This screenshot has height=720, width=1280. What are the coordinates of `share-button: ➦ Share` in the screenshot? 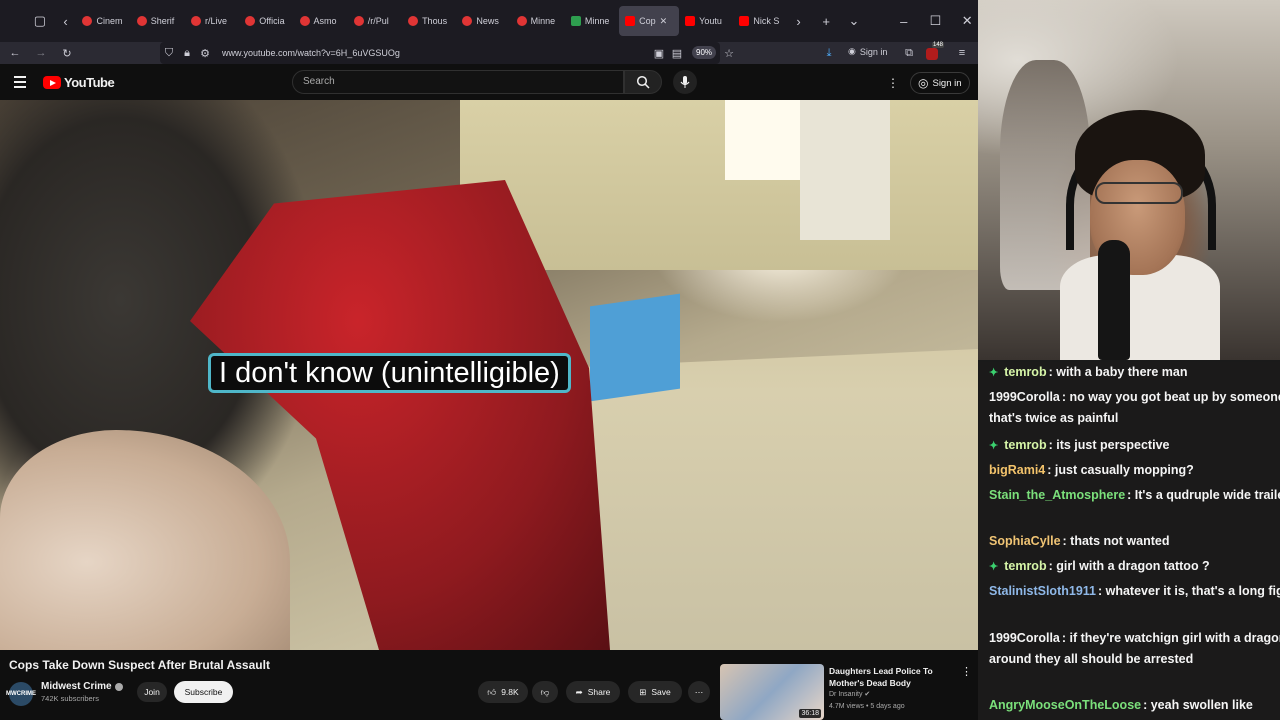 It's located at (593, 692).